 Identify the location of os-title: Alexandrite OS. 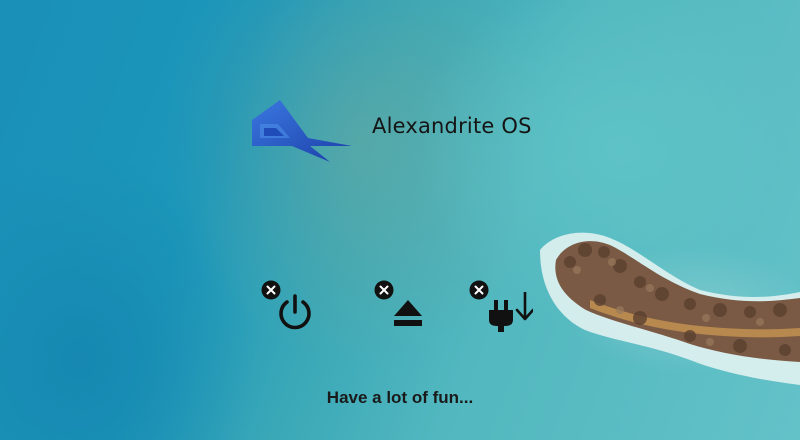
(452, 126).